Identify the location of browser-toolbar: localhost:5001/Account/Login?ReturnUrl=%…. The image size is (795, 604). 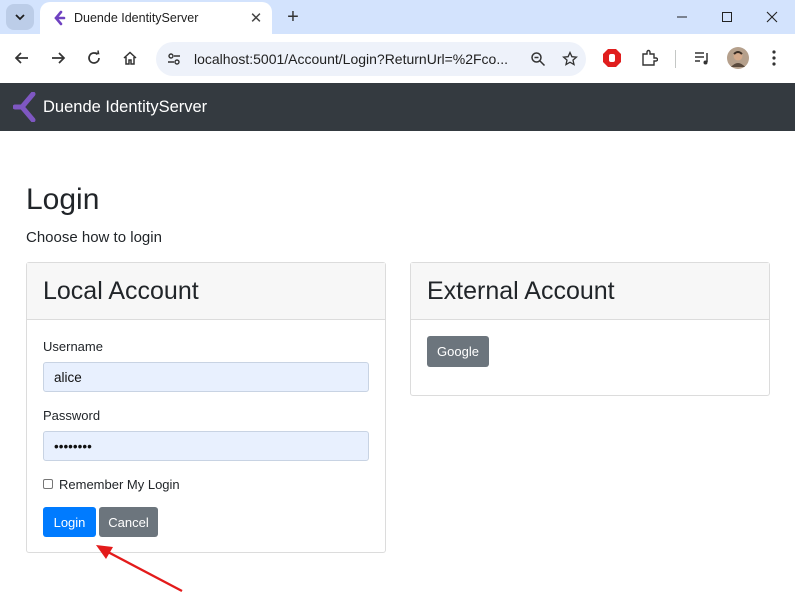
(397, 58).